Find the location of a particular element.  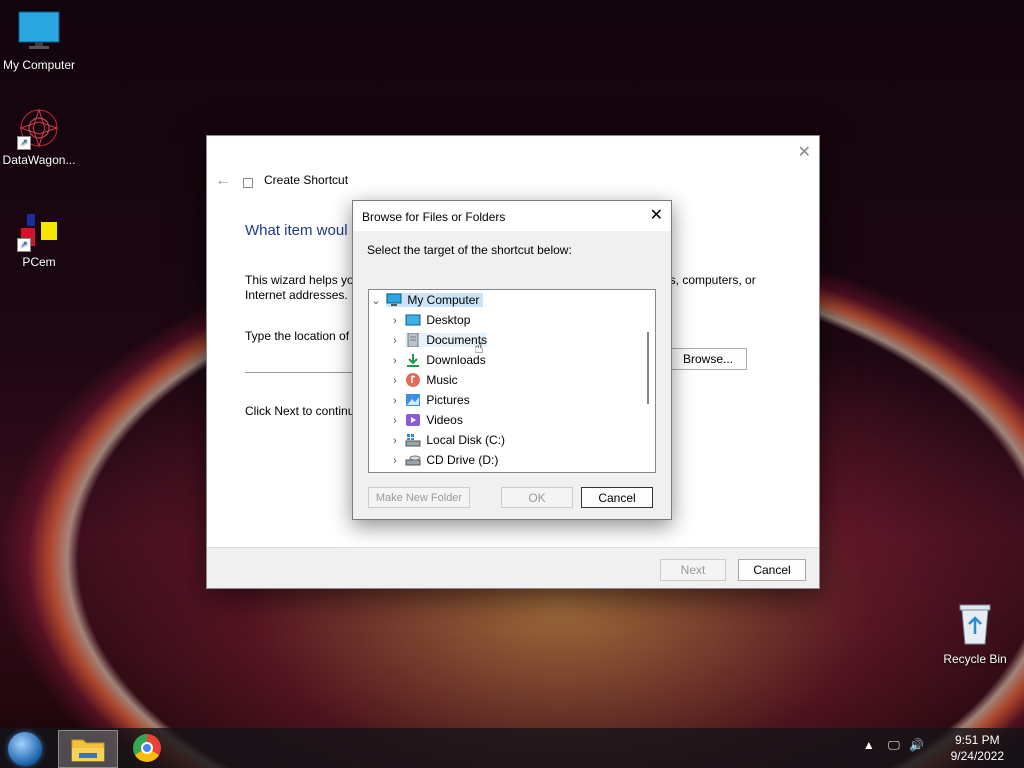

tree-item-label: Desktop is located at coordinates (448, 320).